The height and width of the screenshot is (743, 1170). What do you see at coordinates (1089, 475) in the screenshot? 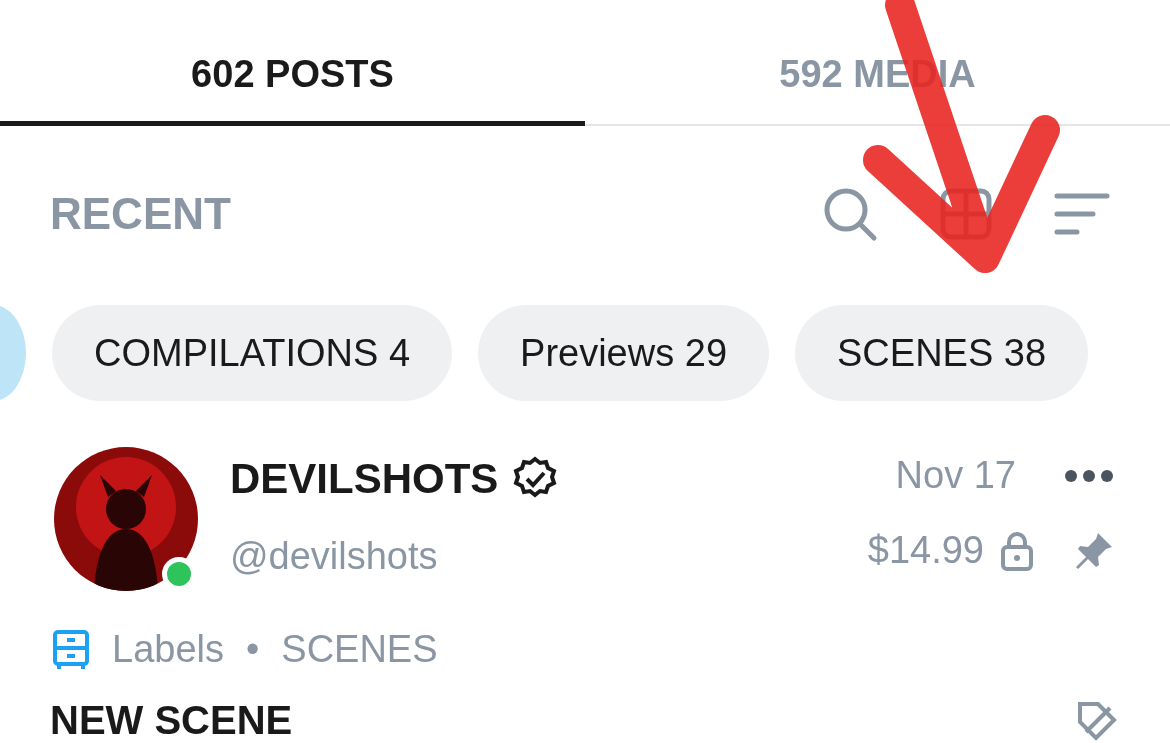
I see `more-icon` at bounding box center [1089, 475].